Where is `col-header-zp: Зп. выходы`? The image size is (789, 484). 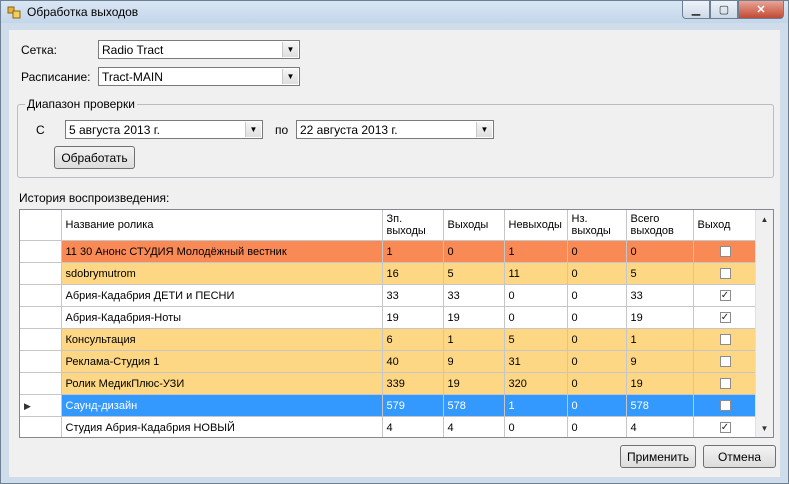 col-header-zp: Зп. выходы is located at coordinates (413, 225).